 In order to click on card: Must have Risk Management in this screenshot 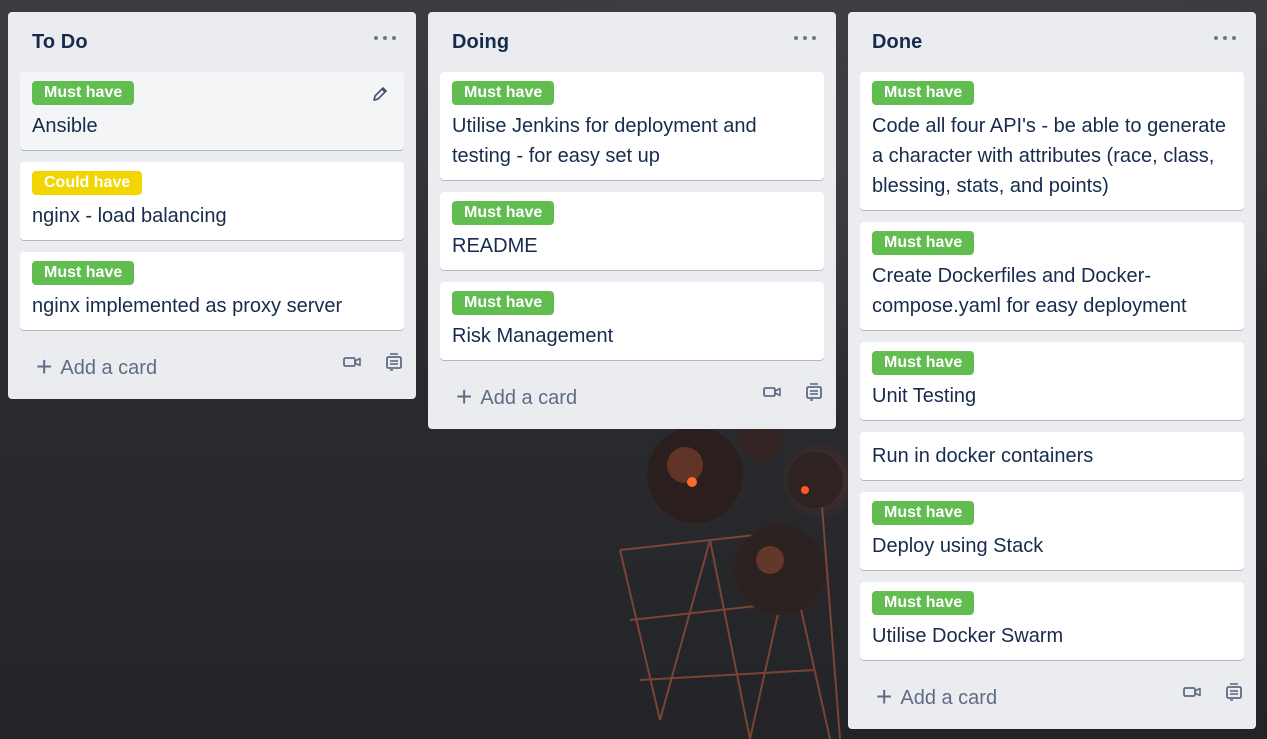, I will do `click(632, 321)`.